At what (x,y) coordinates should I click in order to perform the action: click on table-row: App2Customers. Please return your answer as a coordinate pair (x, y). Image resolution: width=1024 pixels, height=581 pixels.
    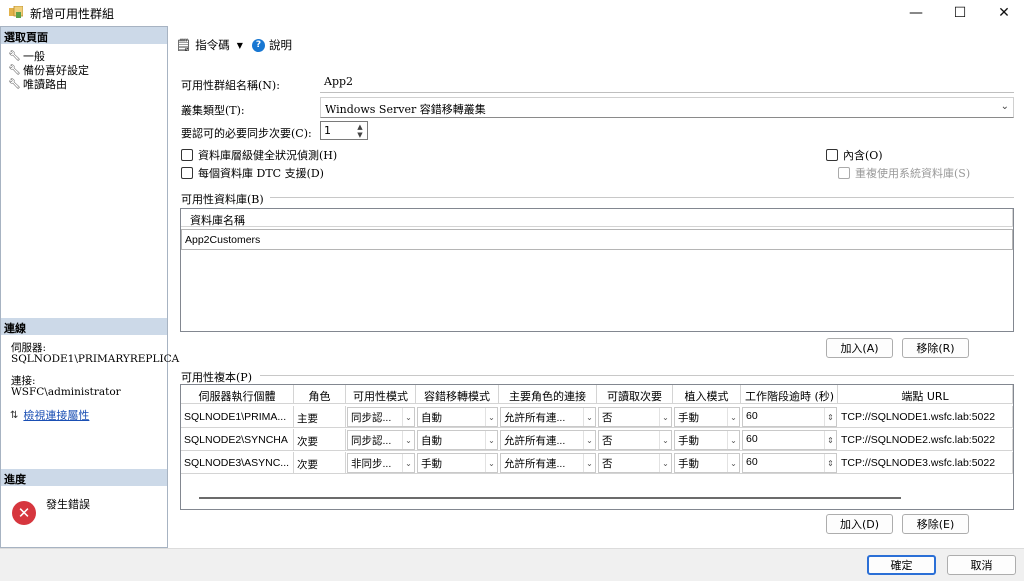
    Looking at the image, I should click on (597, 239).